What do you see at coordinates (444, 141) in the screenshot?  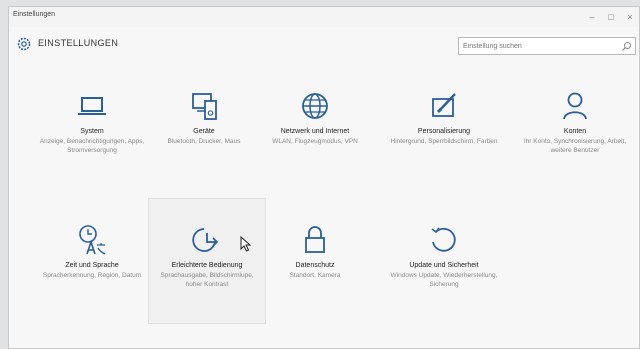 I see `tile-description: Hintergrund, Sperrbildschirm, Farben` at bounding box center [444, 141].